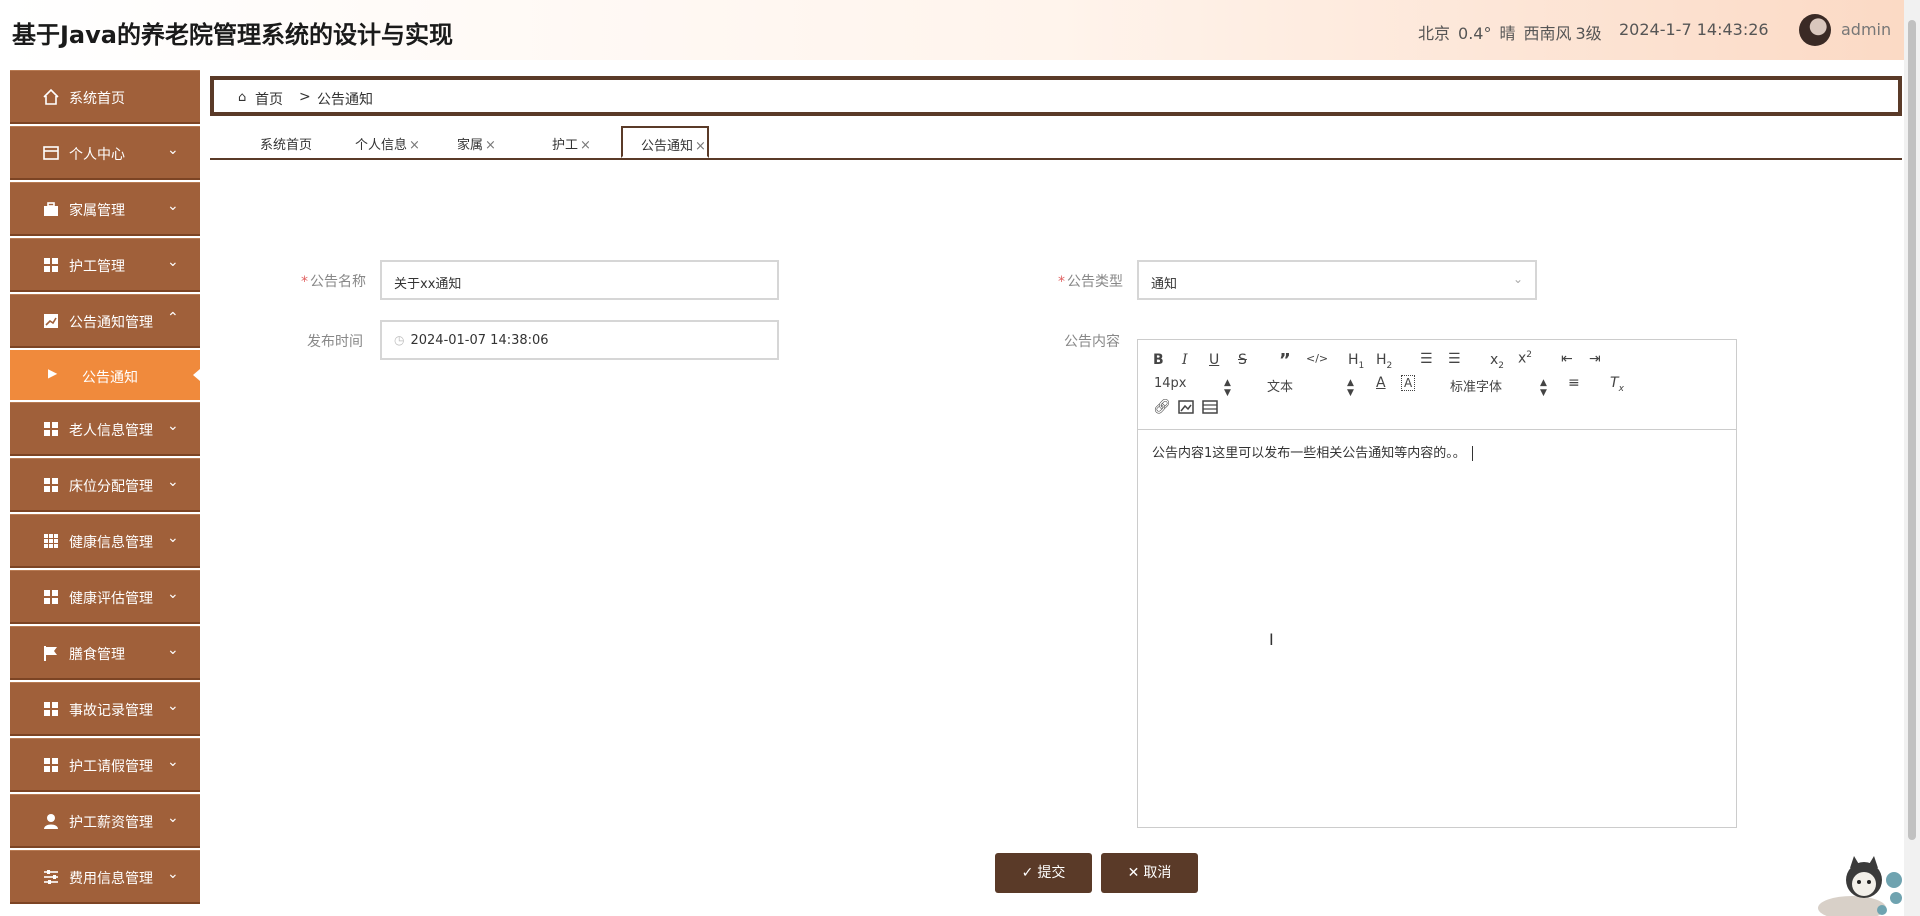 The image size is (1920, 916). Describe the element at coordinates (1051, 873) in the screenshot. I see `submit-button-label: 提交` at that location.